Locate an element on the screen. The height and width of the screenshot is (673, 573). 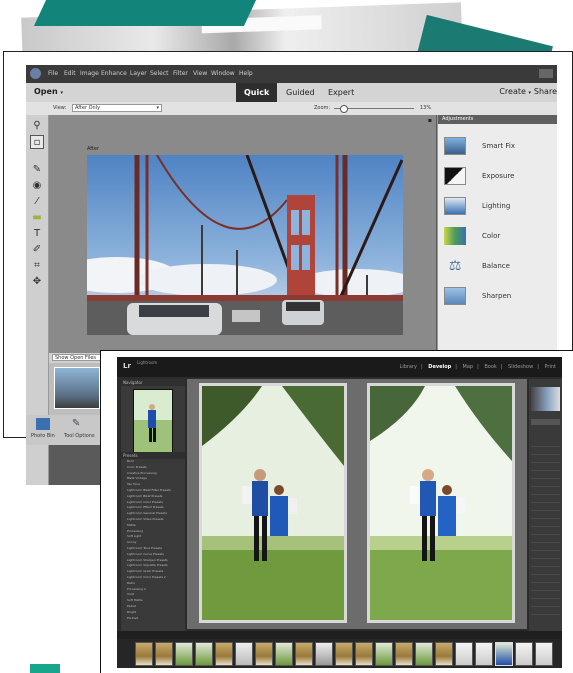
move-tool-icon: ✥ is located at coordinates (37, 282).